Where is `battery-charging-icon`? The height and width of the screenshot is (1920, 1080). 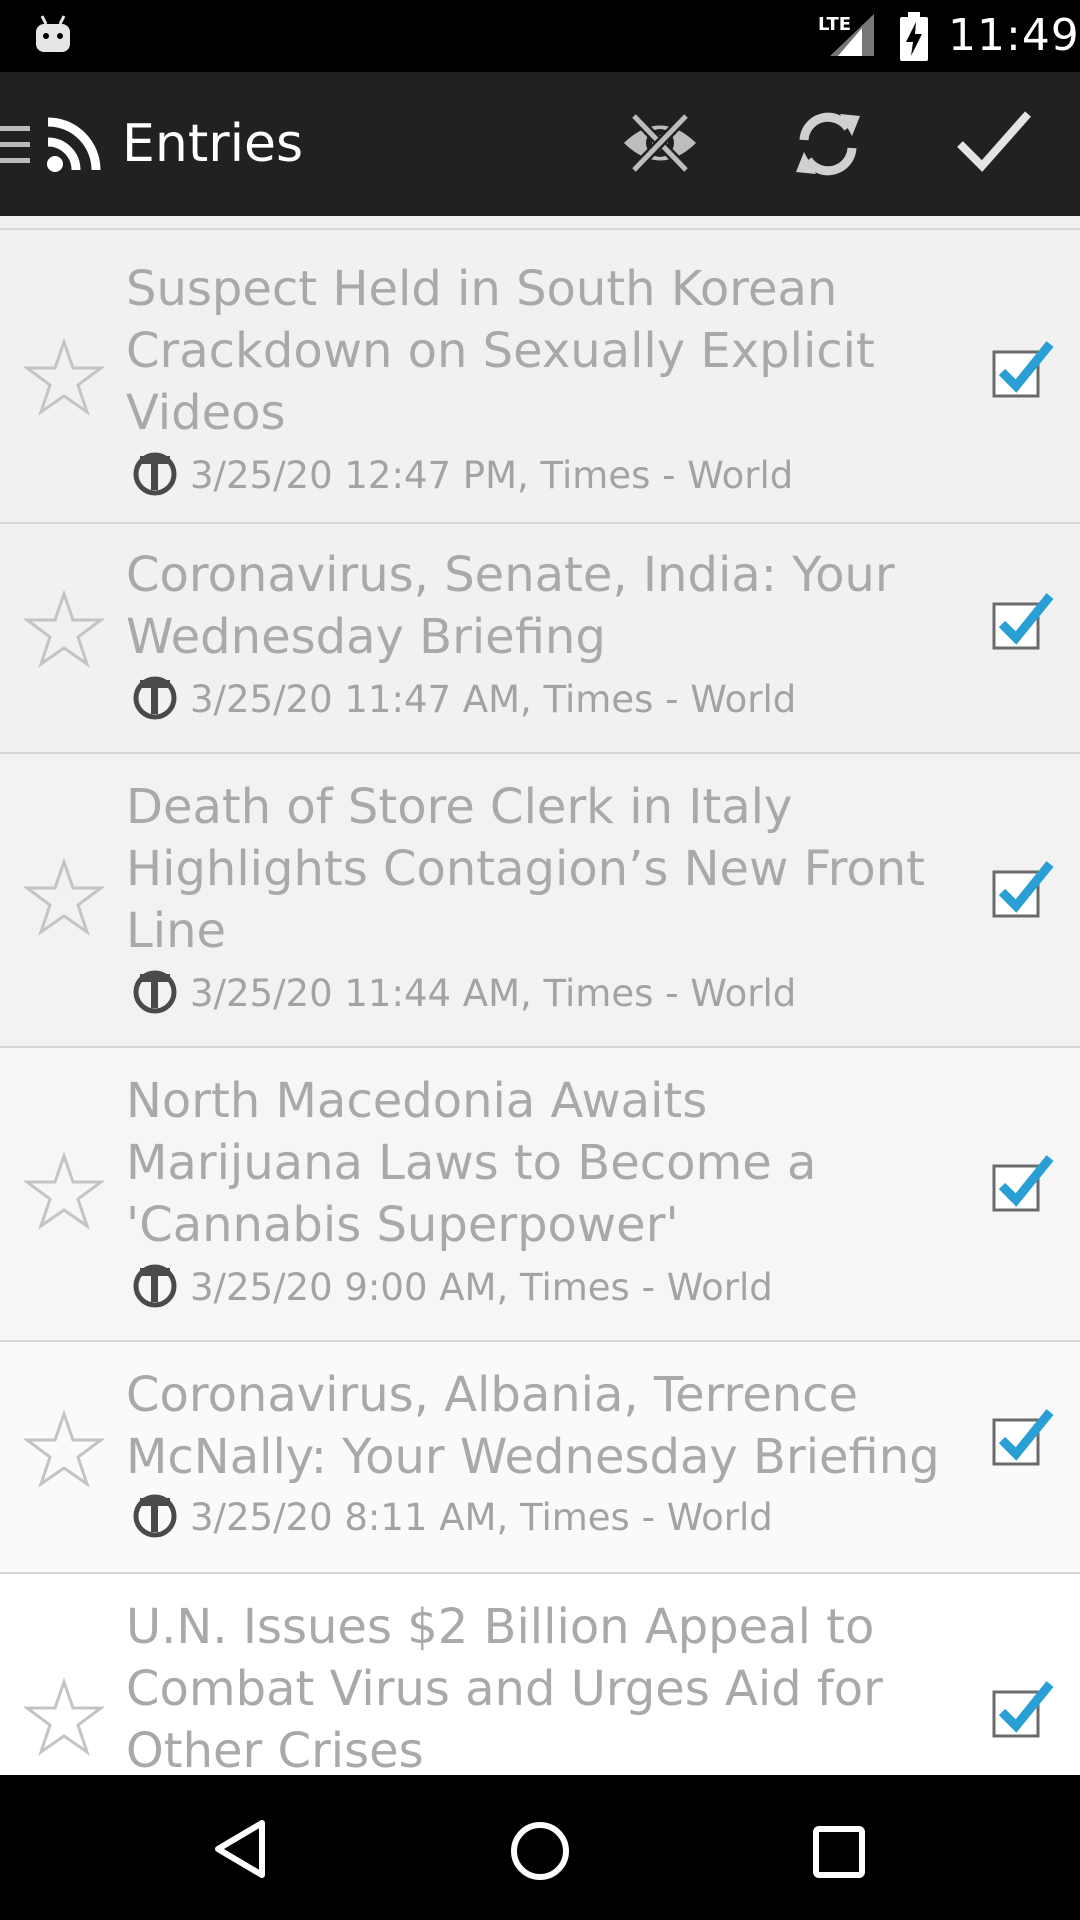 battery-charging-icon is located at coordinates (914, 36).